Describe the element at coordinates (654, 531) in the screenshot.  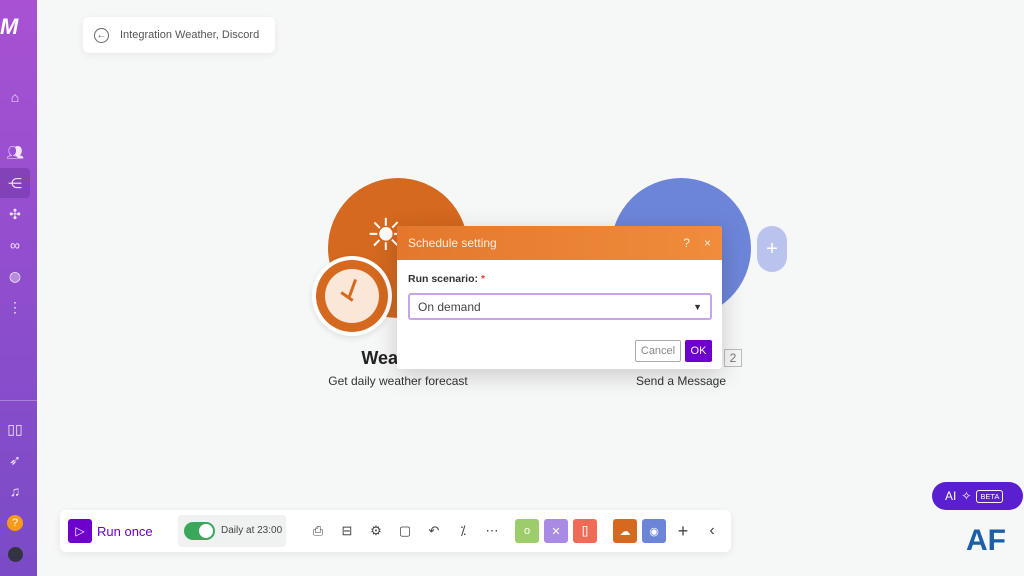
I see `discord-app-icon: ◉` at that location.